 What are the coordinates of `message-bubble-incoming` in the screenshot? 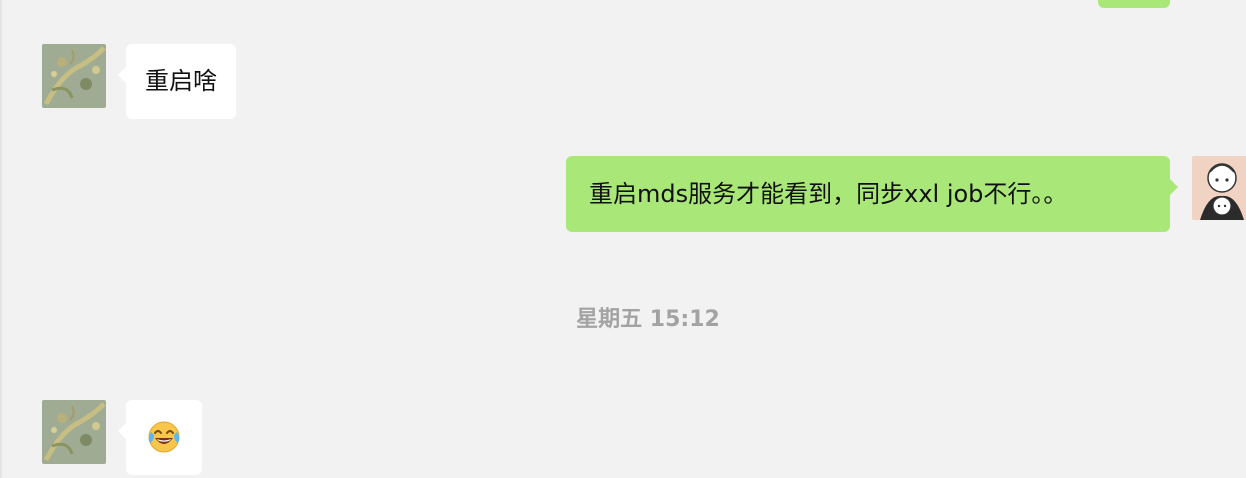 It's located at (160, 437).